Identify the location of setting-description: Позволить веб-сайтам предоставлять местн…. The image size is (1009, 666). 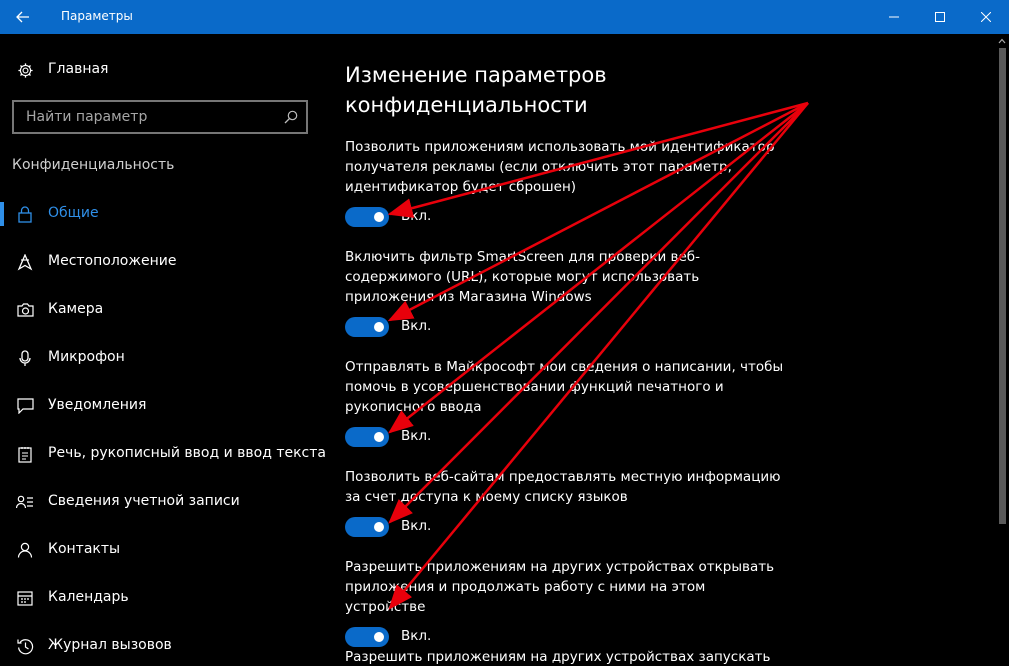
(563, 487).